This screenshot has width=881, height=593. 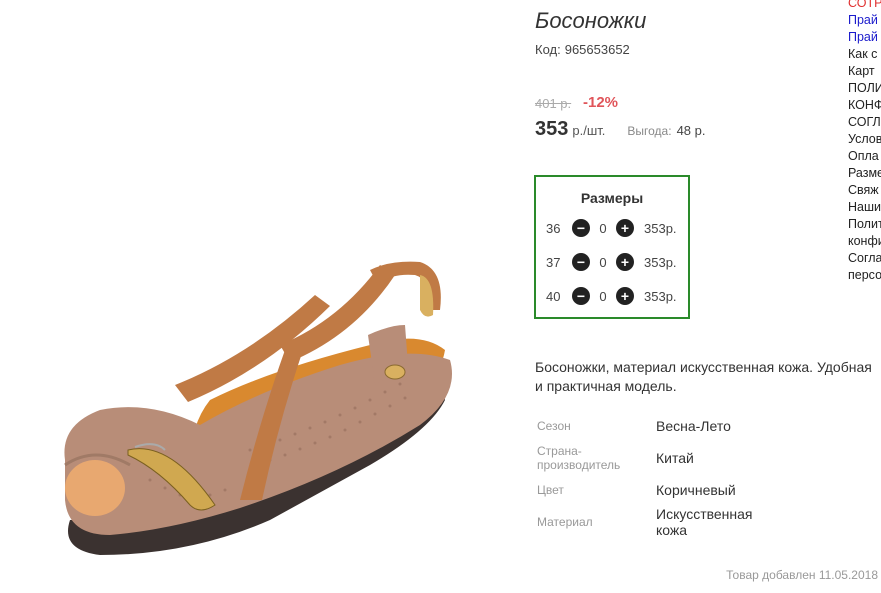 What do you see at coordinates (601, 102) in the screenshot?
I see `discount-badge: -12%` at bounding box center [601, 102].